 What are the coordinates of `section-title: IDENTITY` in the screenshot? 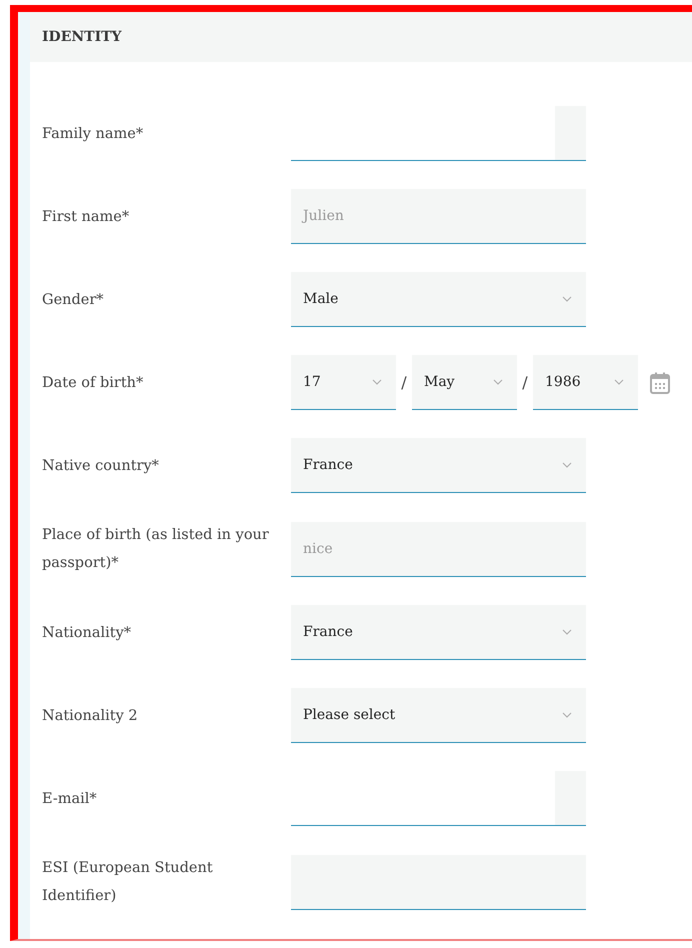 It's located at (82, 37).